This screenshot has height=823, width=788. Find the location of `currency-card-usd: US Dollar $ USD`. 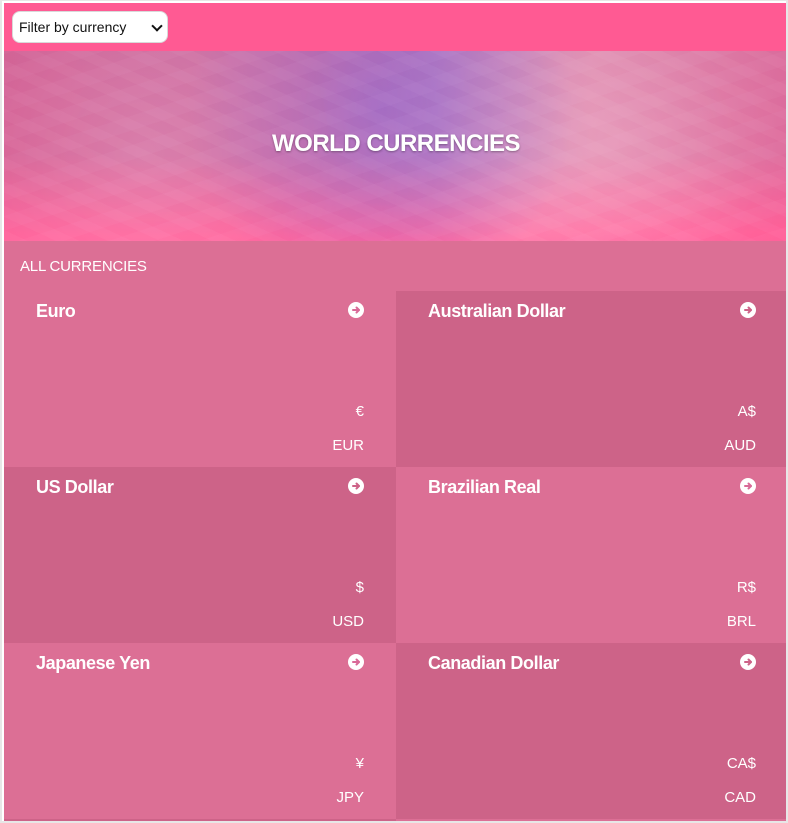

currency-card-usd: US Dollar $ USD is located at coordinates (200, 555).